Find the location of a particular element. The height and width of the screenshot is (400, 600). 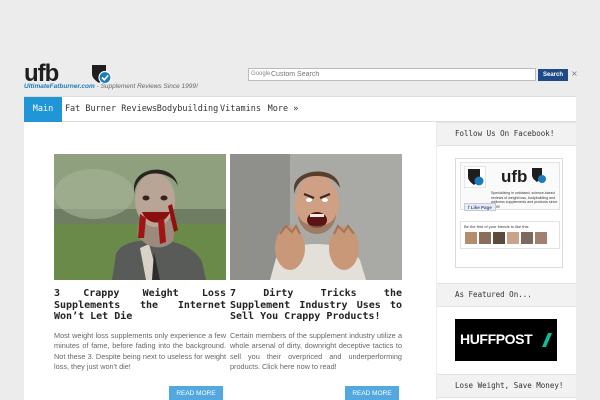

svg-text: ufb is located at coordinates (514, 176).